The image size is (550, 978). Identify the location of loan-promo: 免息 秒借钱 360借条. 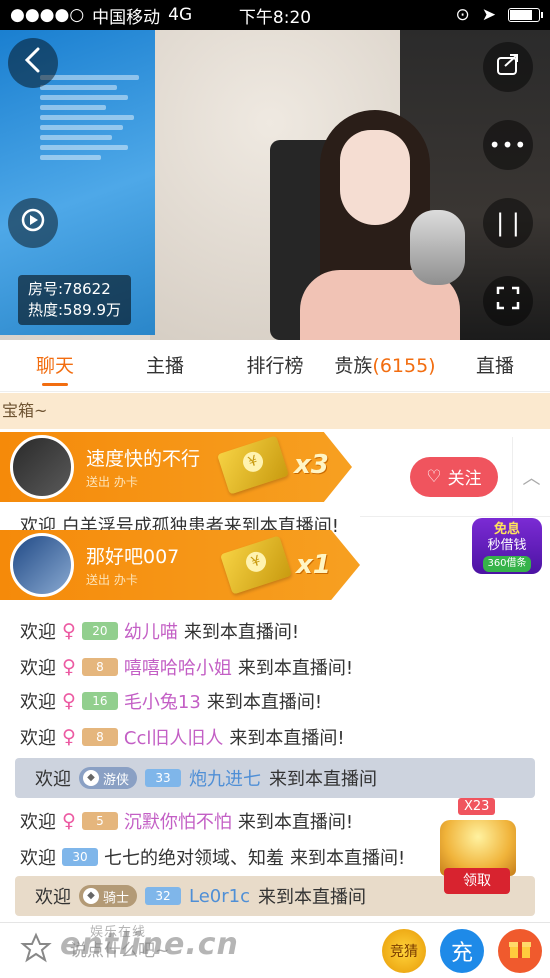
(507, 546).